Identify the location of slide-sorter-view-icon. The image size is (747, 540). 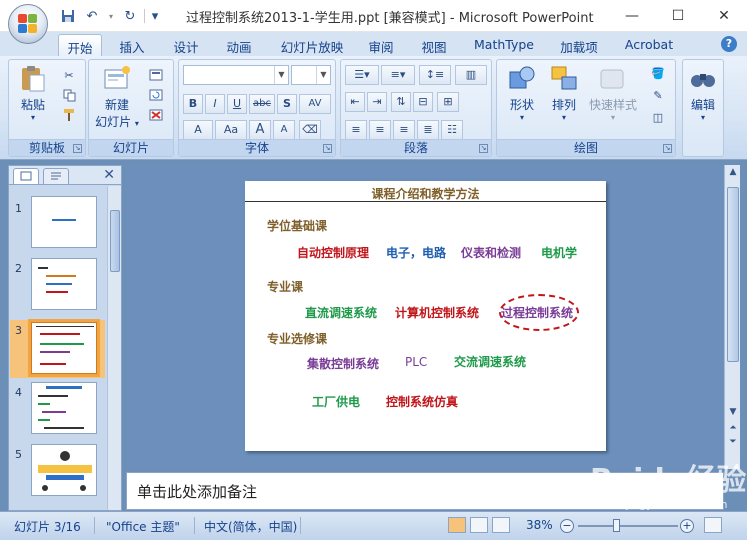
(479, 525).